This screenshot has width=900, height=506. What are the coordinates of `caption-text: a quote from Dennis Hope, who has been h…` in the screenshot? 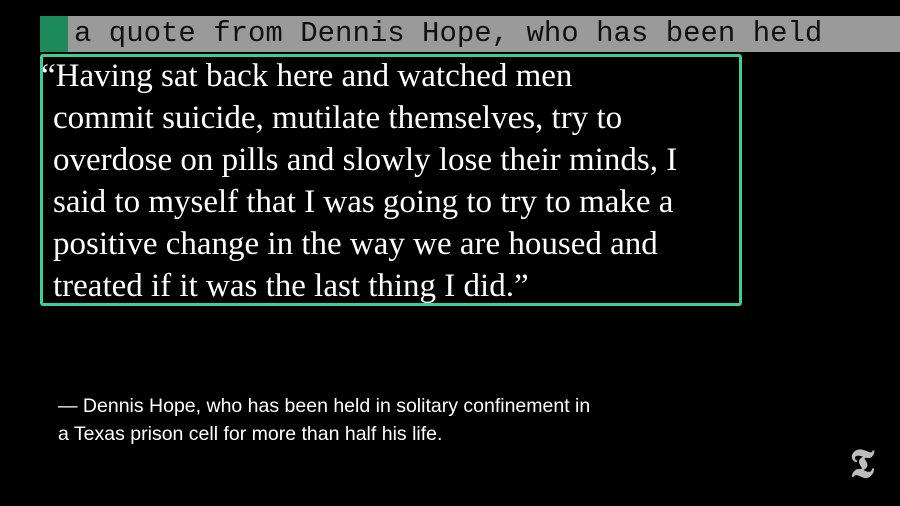 It's located at (484, 34).